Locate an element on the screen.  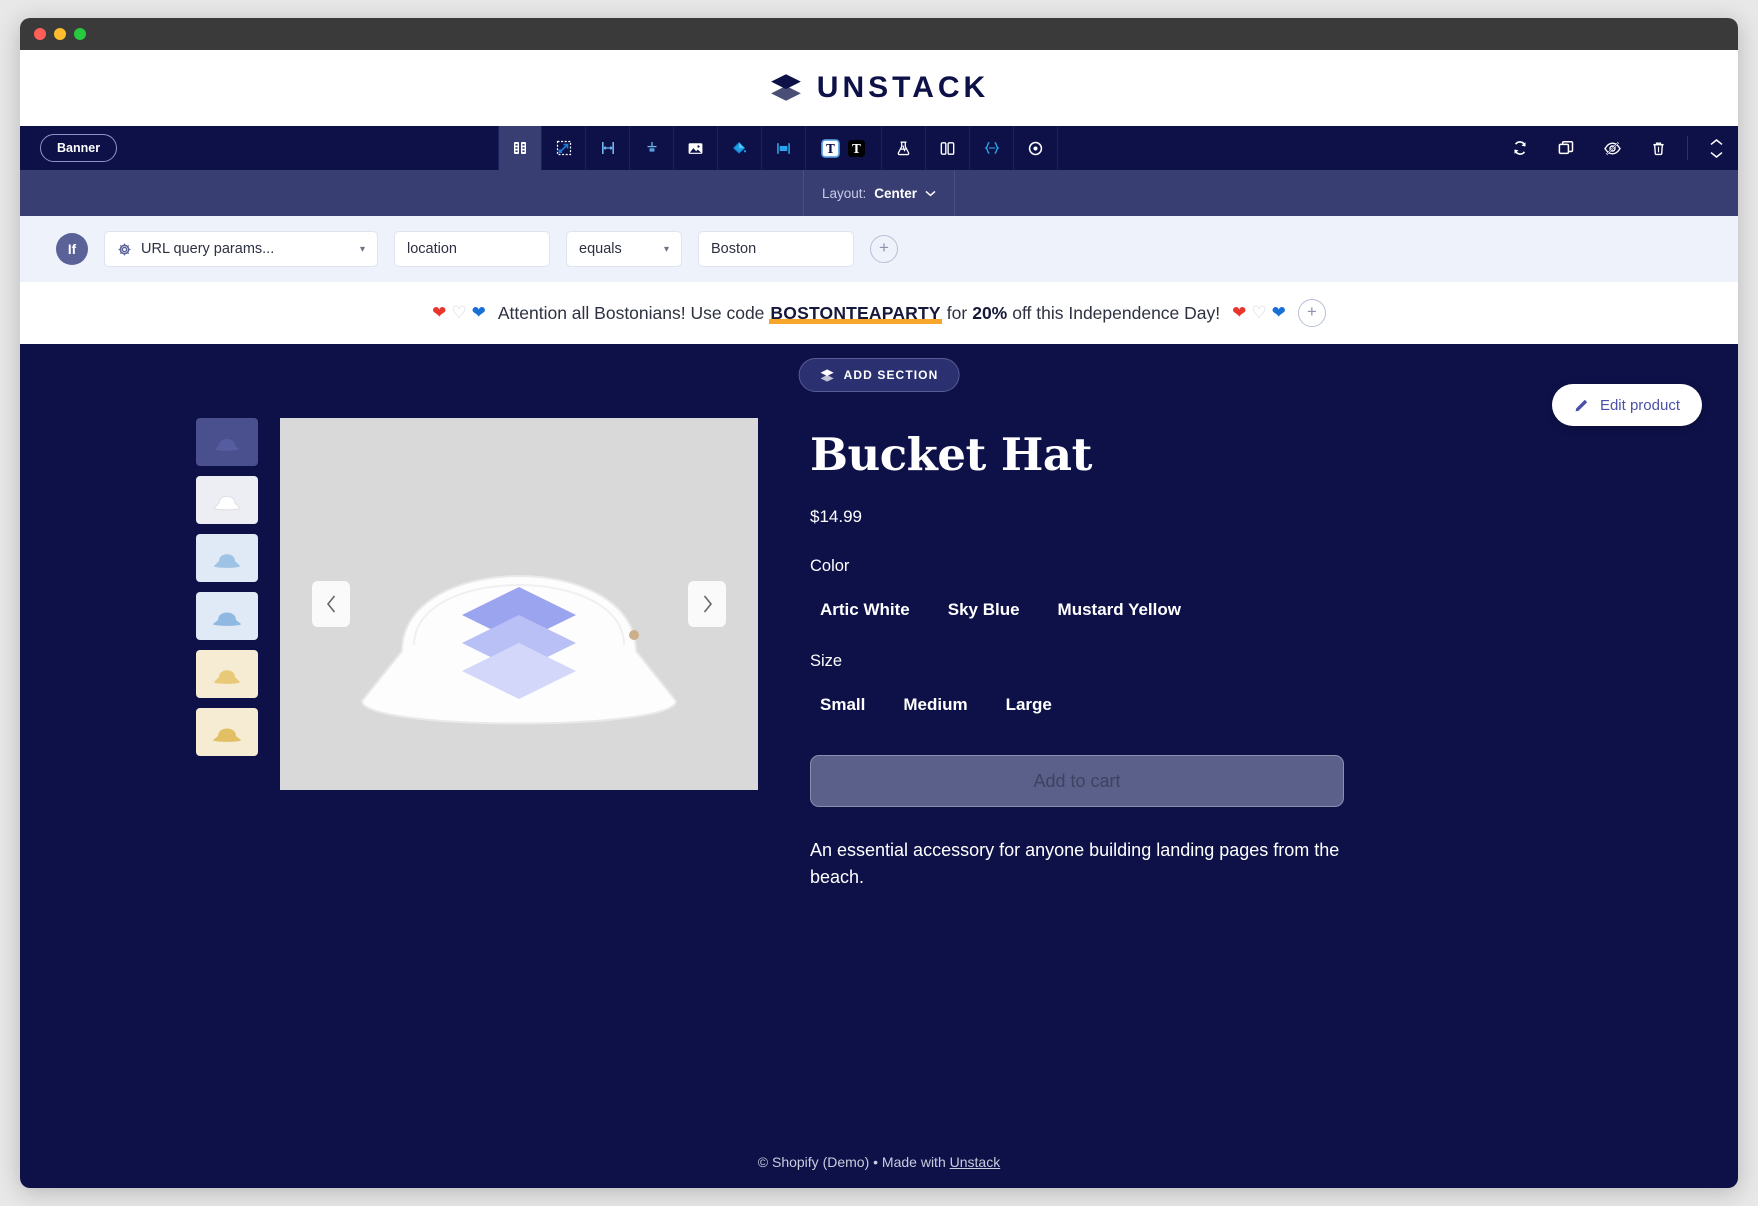
add-section-button: ADD SECTION is located at coordinates (879, 375).